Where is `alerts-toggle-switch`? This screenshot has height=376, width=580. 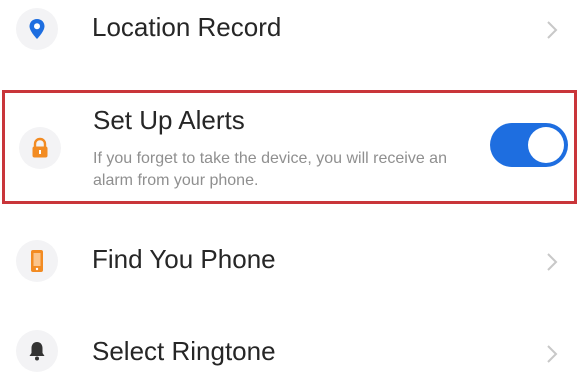
alerts-toggle-switch is located at coordinates (529, 145).